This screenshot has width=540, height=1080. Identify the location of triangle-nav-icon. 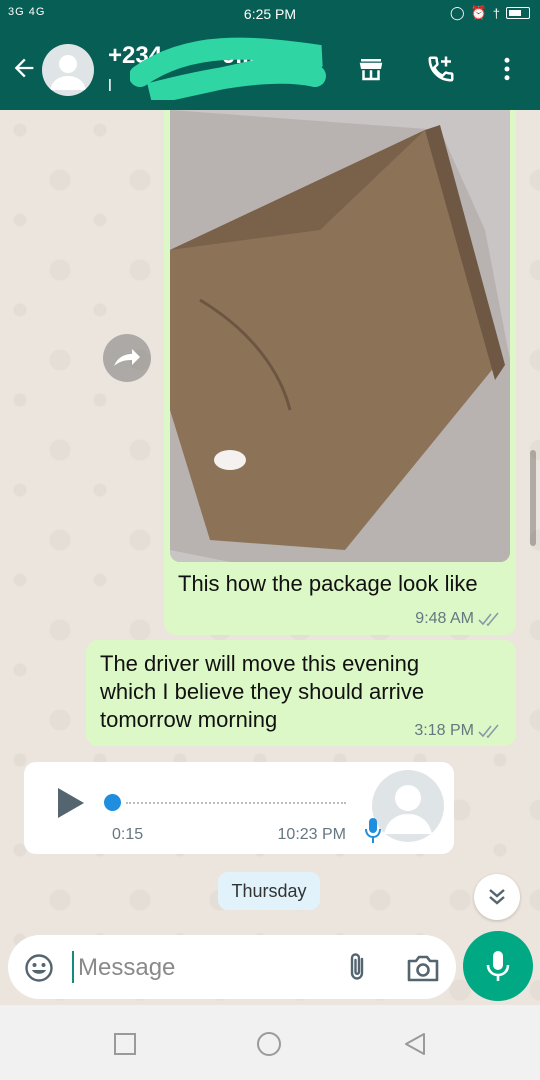
(415, 1044).